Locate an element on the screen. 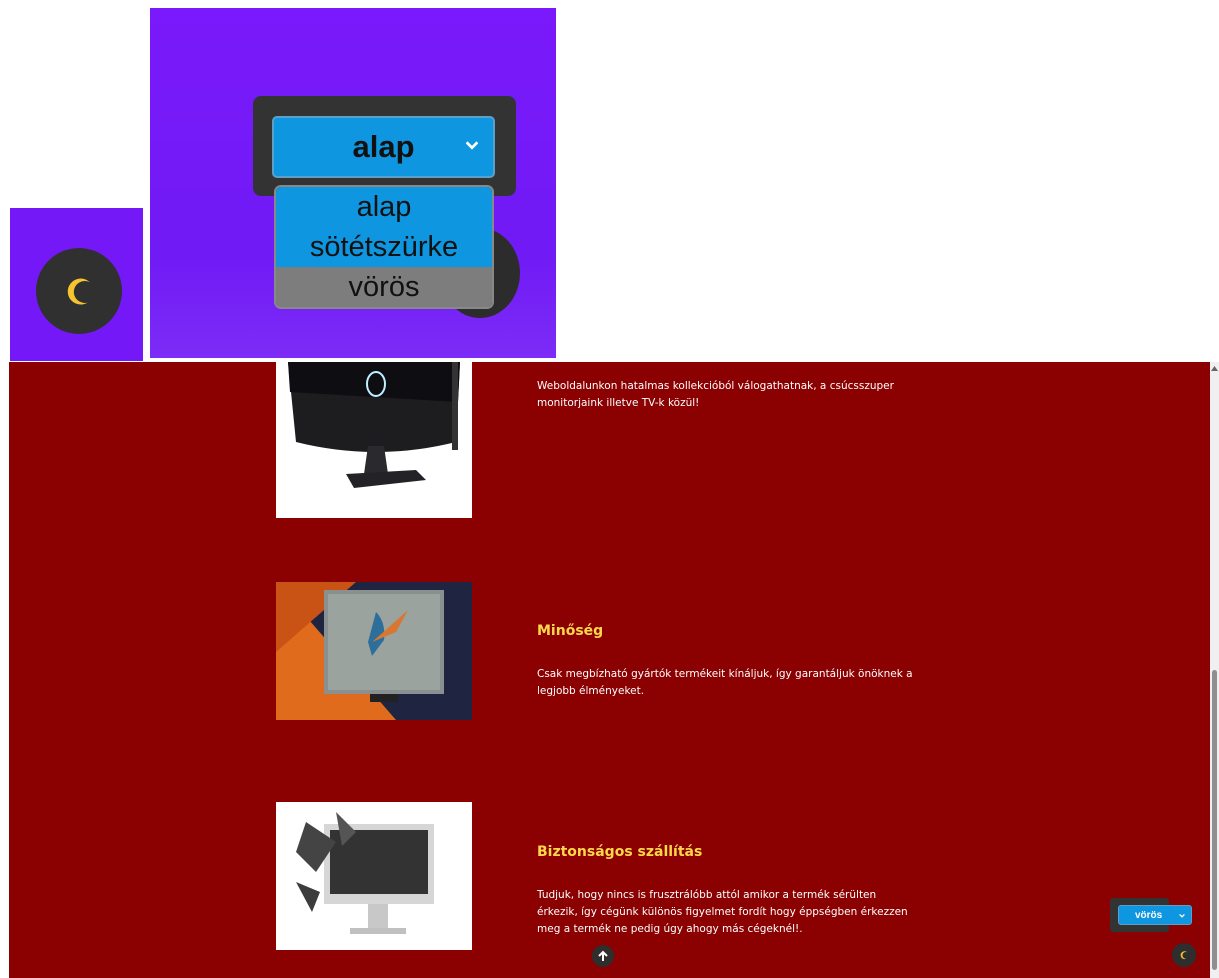 The height and width of the screenshot is (978, 1219). theme-options-list: alap sötétszürke vörös is located at coordinates (384, 247).